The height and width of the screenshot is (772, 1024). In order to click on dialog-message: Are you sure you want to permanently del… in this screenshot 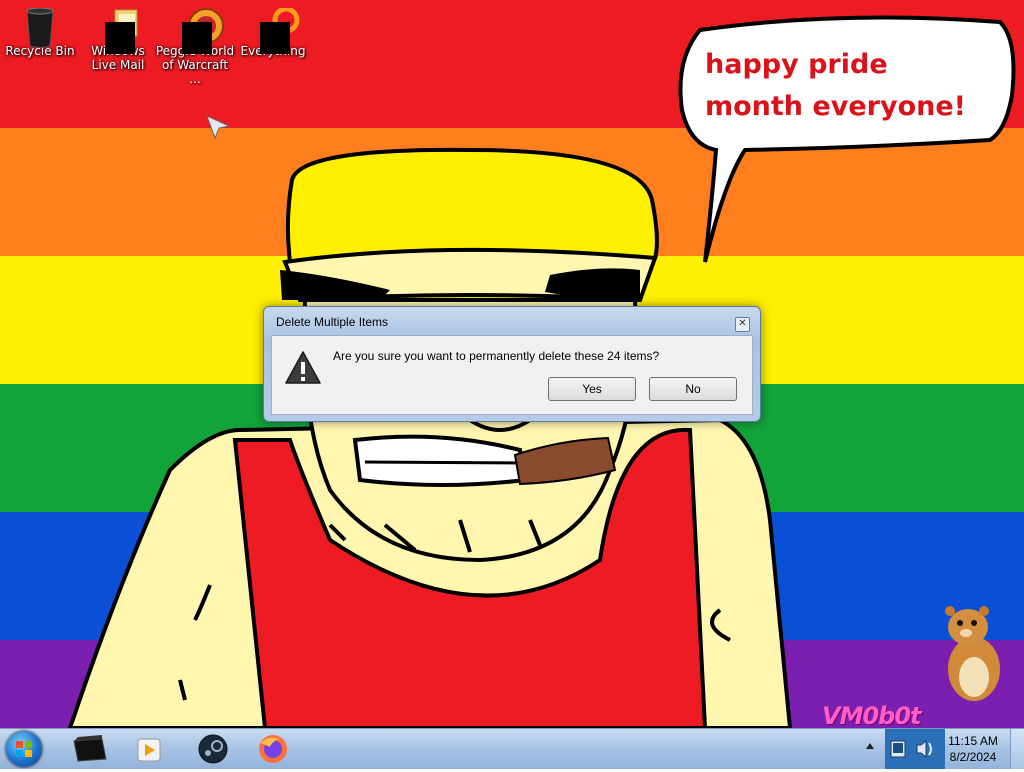, I will do `click(496, 356)`.